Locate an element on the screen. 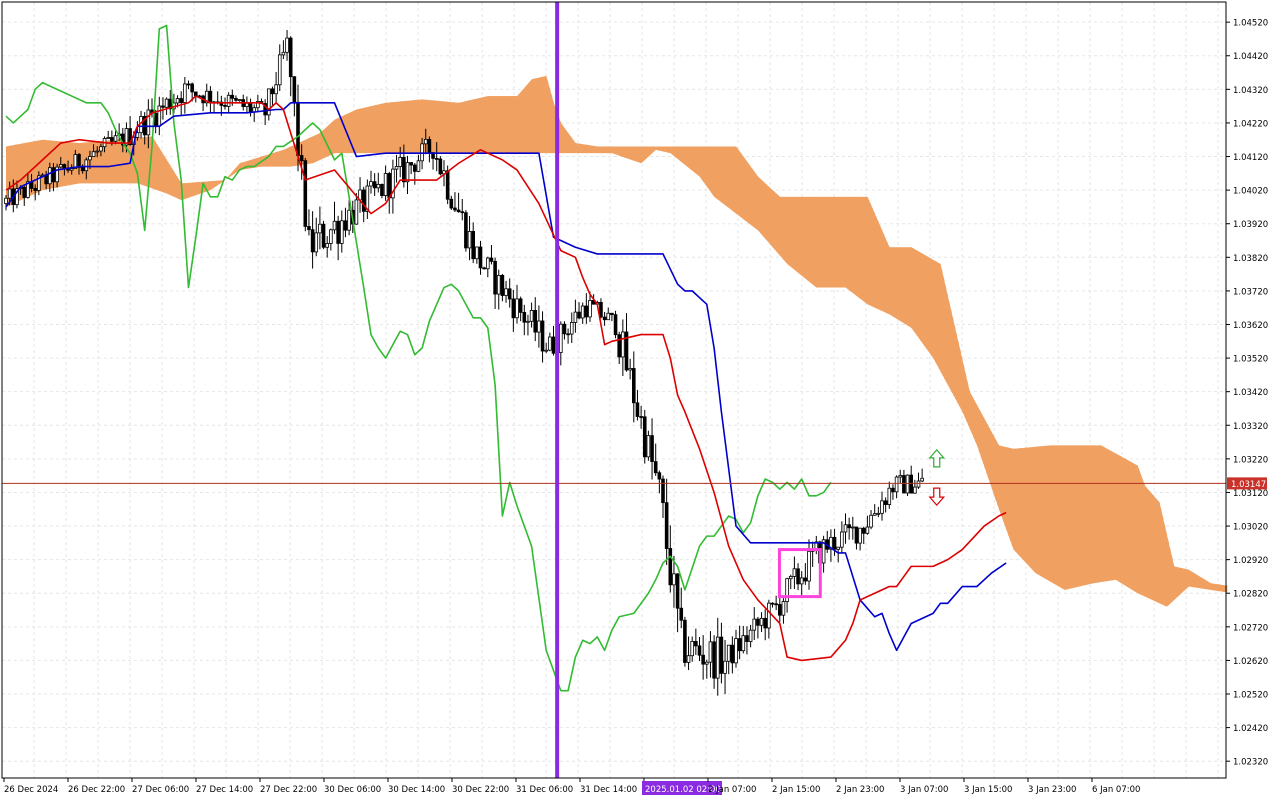  price-tick-label: 1.04320 is located at coordinates (1250, 91).